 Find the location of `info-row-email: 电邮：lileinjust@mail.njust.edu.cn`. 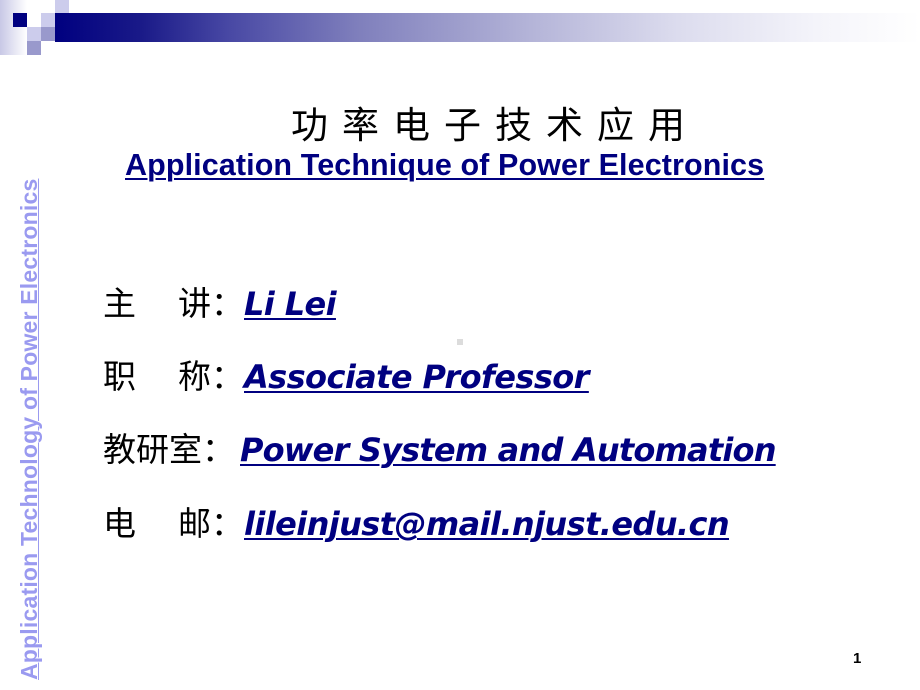

info-row-email: 电邮：lileinjust@mail.njust.edu.cn is located at coordinates (416, 522).